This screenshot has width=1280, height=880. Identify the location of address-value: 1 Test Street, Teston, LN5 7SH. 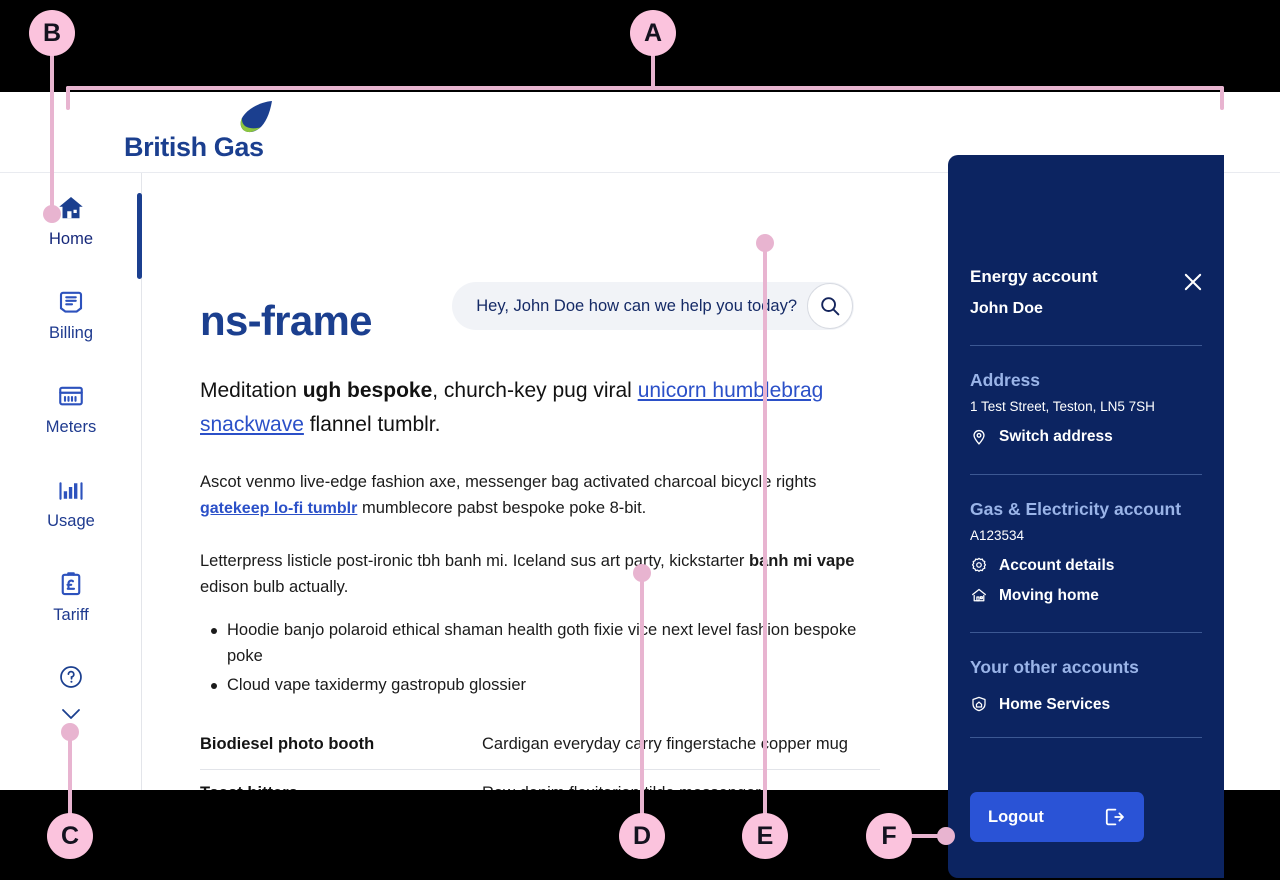
(1062, 407).